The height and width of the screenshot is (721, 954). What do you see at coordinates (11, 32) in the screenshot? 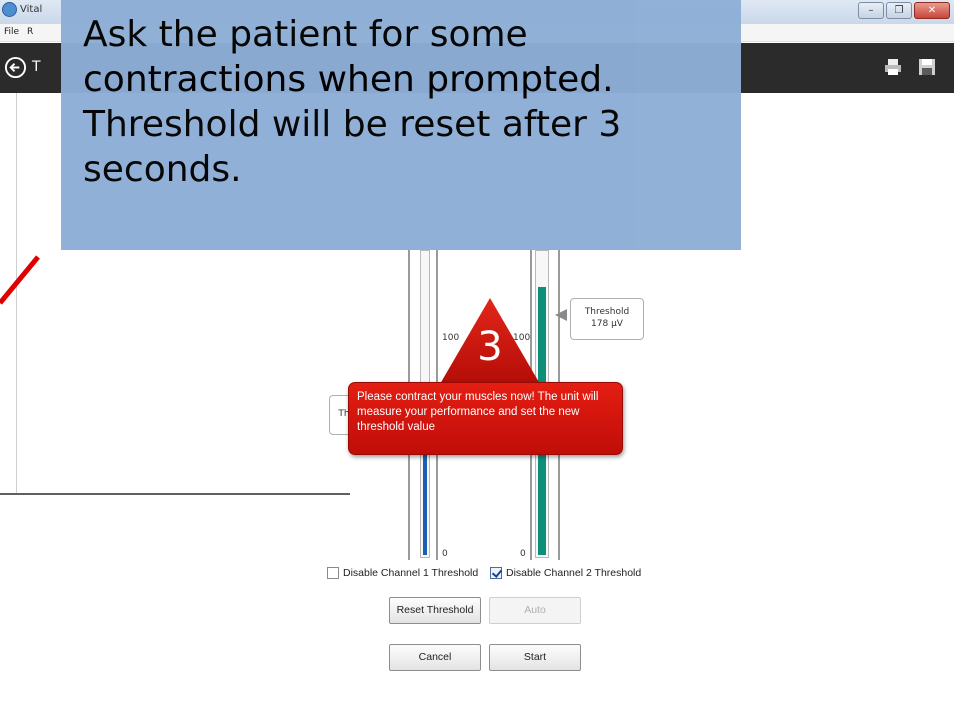
I see `menu-file: File` at bounding box center [11, 32].